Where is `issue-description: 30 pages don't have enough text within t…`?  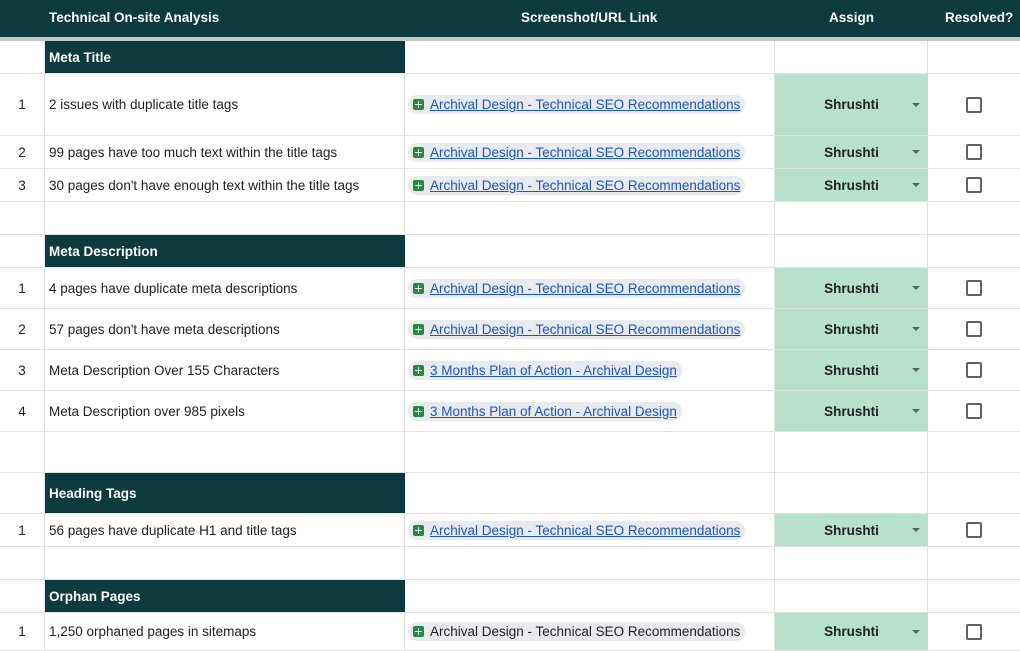
issue-description: 30 pages don't have enough text within t… is located at coordinates (225, 185).